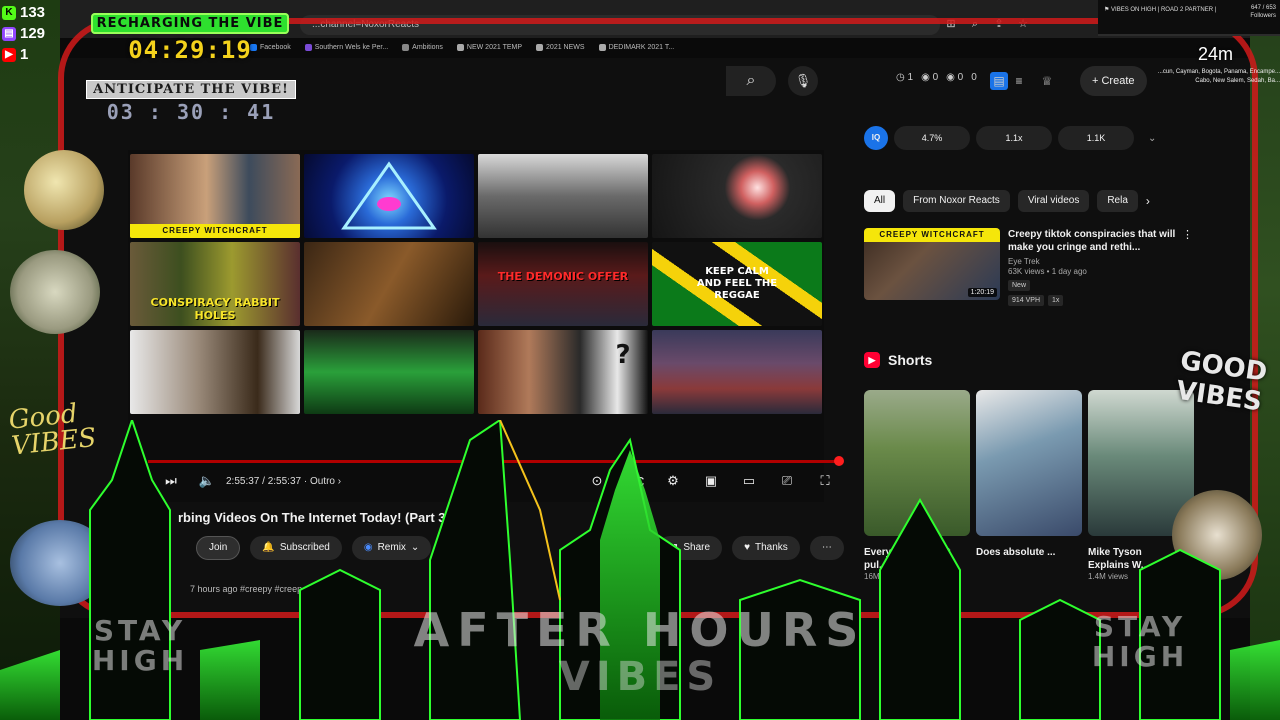 This screenshot has width=1280, height=720. I want to click on tile-caption: ?, so click(623, 355).